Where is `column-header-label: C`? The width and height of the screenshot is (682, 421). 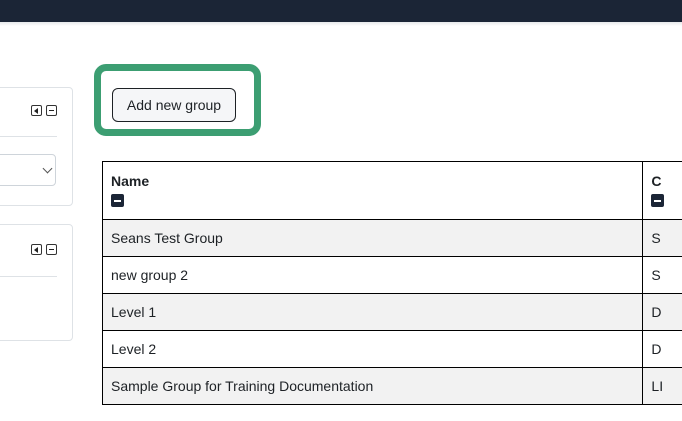 column-header-label: C is located at coordinates (666, 181).